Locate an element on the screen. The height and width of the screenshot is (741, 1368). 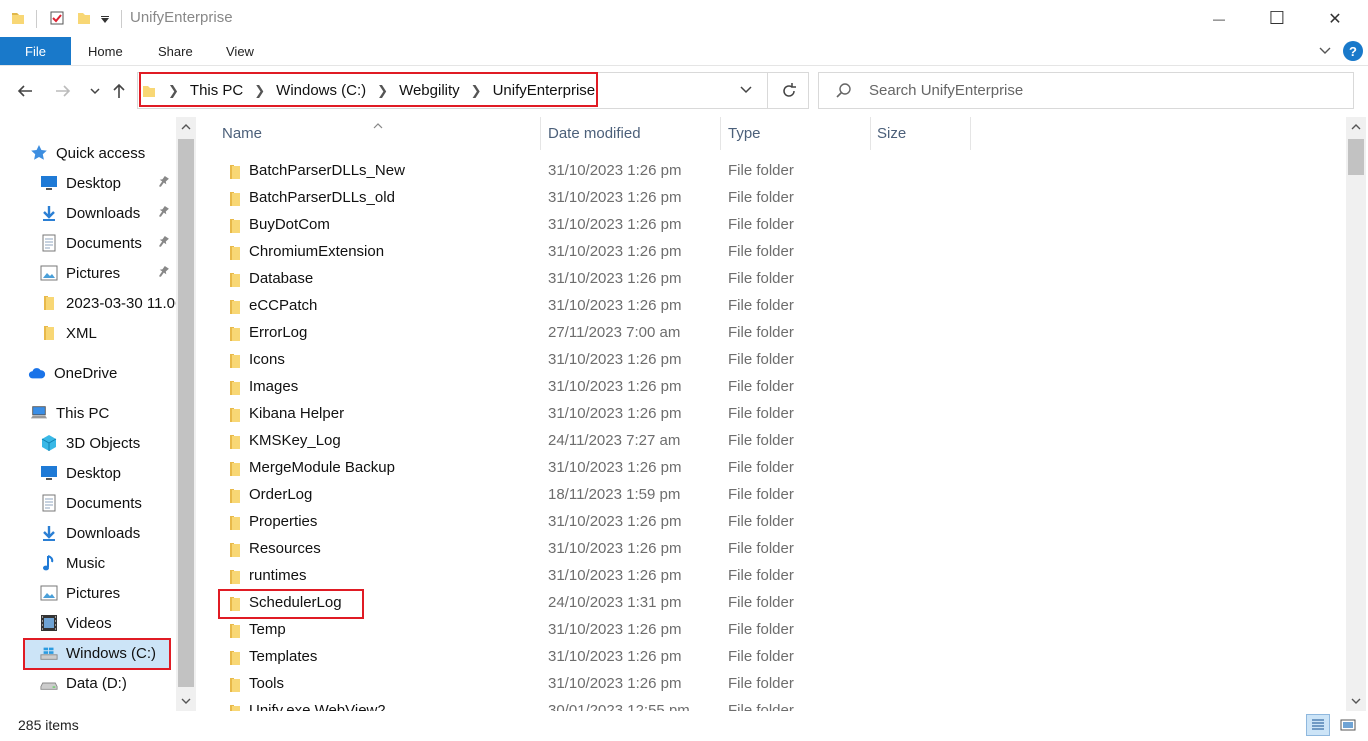
sidebar-scrollbar is located at coordinates (186, 414).